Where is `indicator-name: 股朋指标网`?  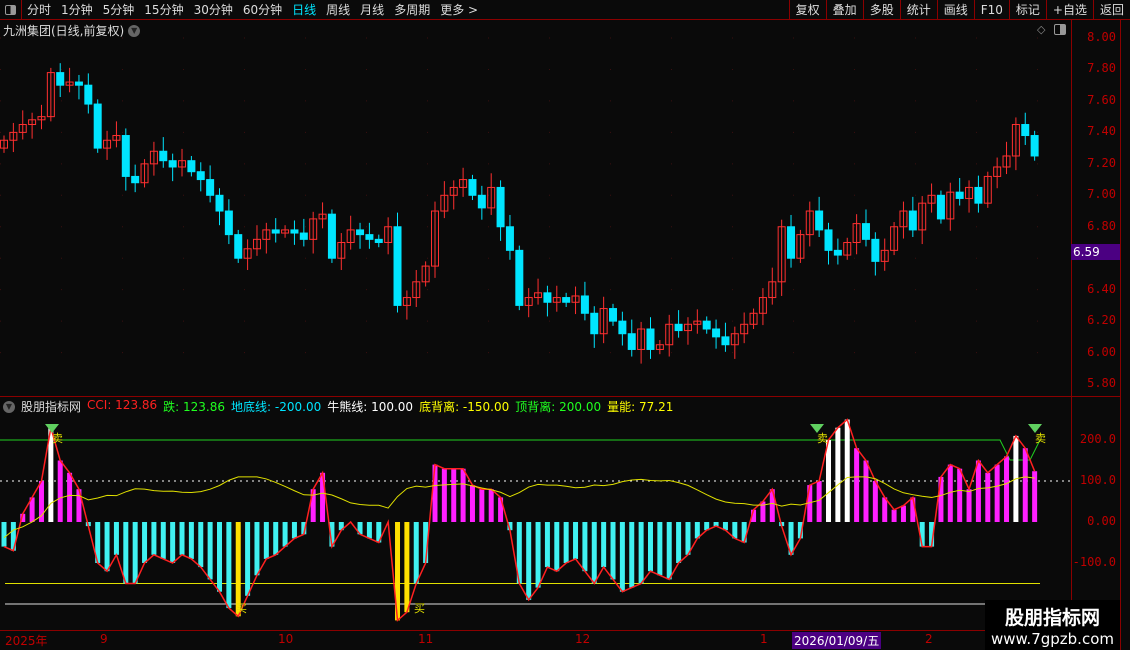
indicator-name: 股朋指标网 is located at coordinates (51, 407).